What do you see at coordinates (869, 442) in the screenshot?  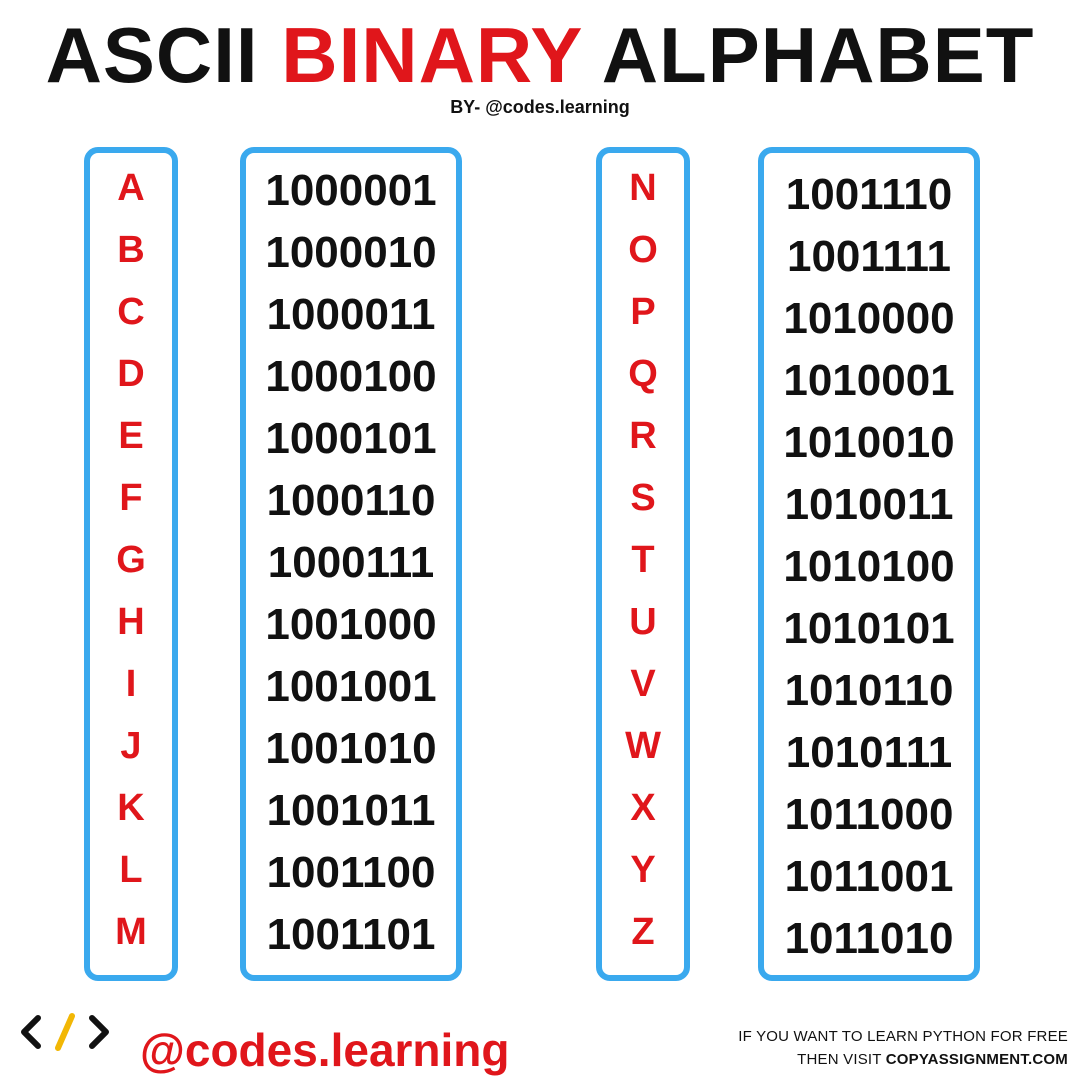 I see `binary-code-cell: 1010010` at bounding box center [869, 442].